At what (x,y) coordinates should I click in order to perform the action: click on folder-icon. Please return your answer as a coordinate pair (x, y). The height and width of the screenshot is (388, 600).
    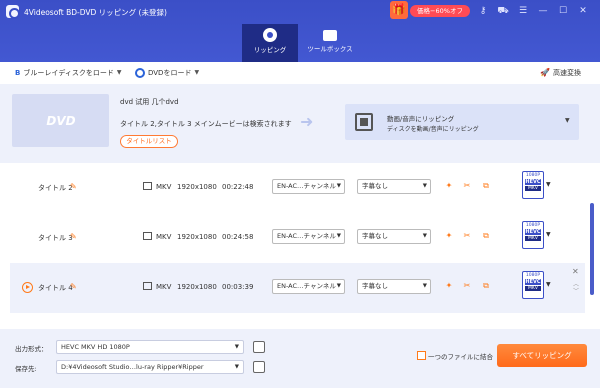
    Looking at the image, I should click on (259, 367).